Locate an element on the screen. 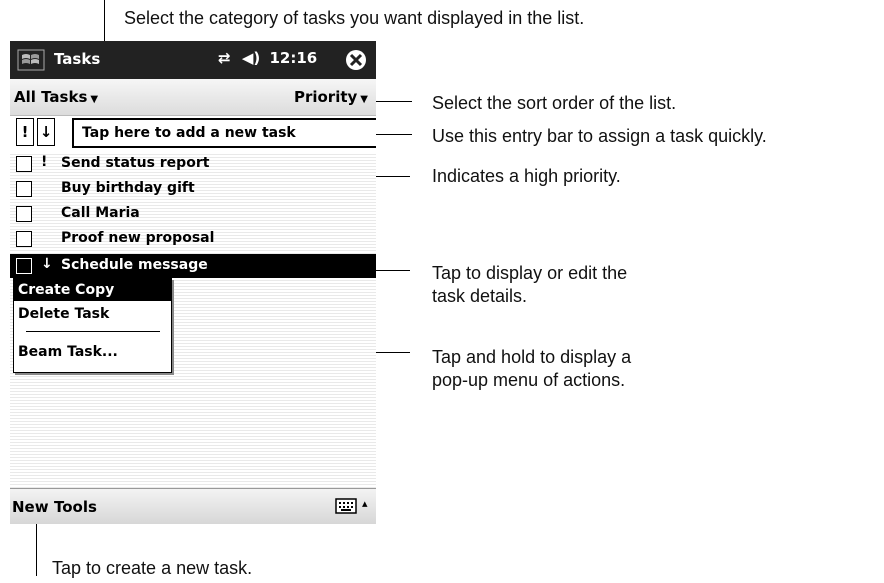 This screenshot has height=583, width=884. task-row-selected: ↓ Schedule message is located at coordinates (193, 266).